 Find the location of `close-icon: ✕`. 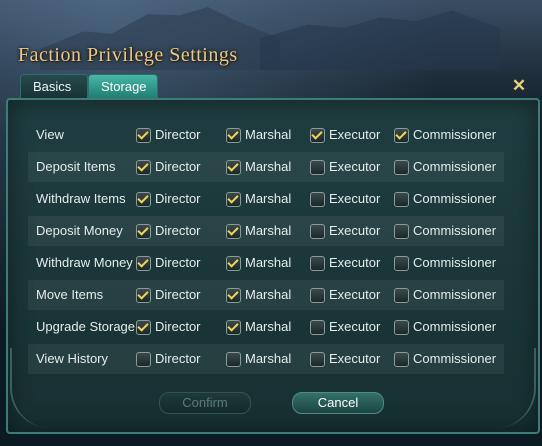

close-icon: ✕ is located at coordinates (519, 86).